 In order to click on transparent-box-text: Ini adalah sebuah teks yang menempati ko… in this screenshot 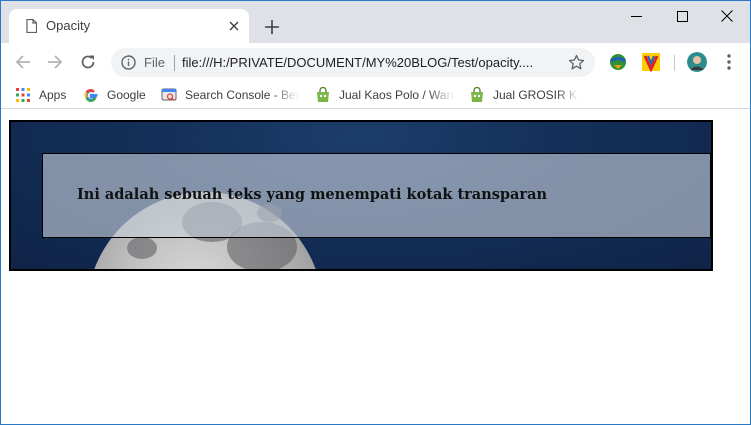, I will do `click(312, 194)`.